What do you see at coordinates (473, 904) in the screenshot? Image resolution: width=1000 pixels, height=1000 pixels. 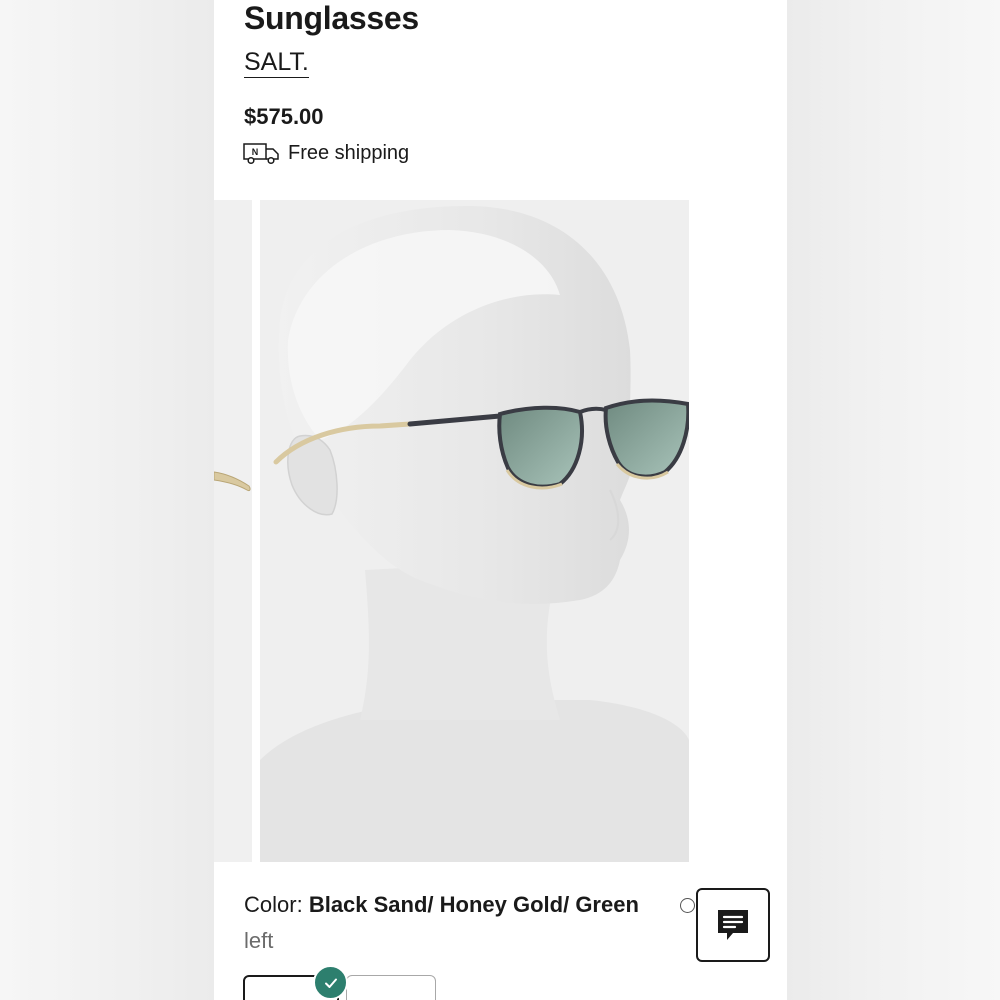 I see `color-value: Black Sand/ Honey Gold/ Green` at bounding box center [473, 904].